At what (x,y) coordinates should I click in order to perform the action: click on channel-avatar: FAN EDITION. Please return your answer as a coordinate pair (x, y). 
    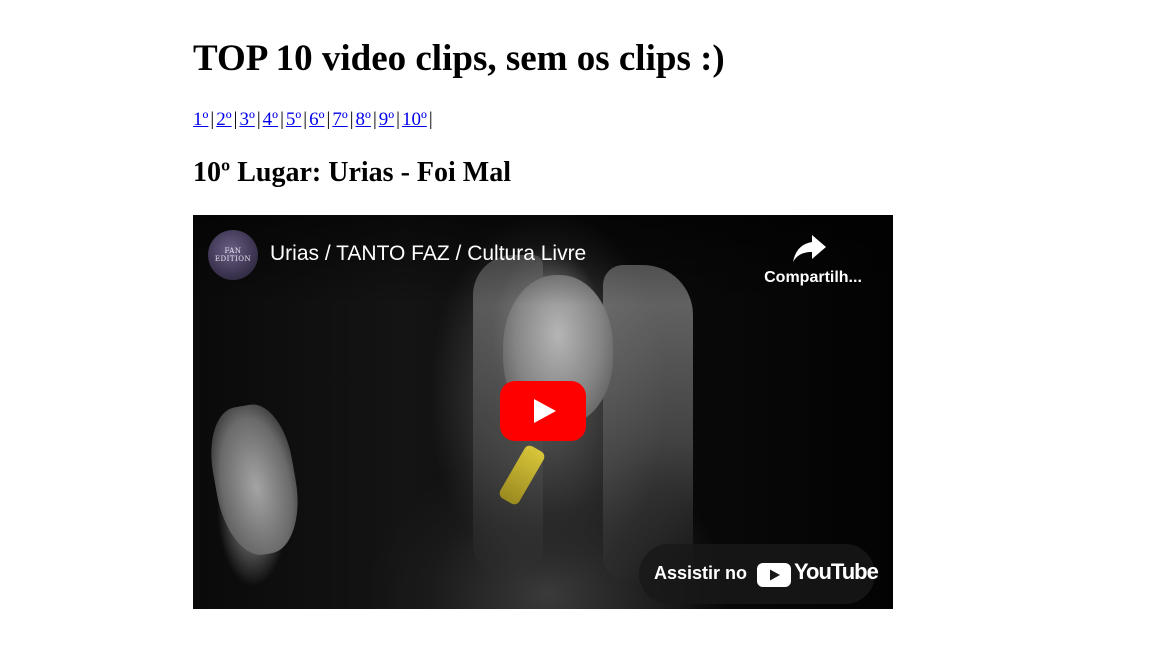
    Looking at the image, I should click on (233, 255).